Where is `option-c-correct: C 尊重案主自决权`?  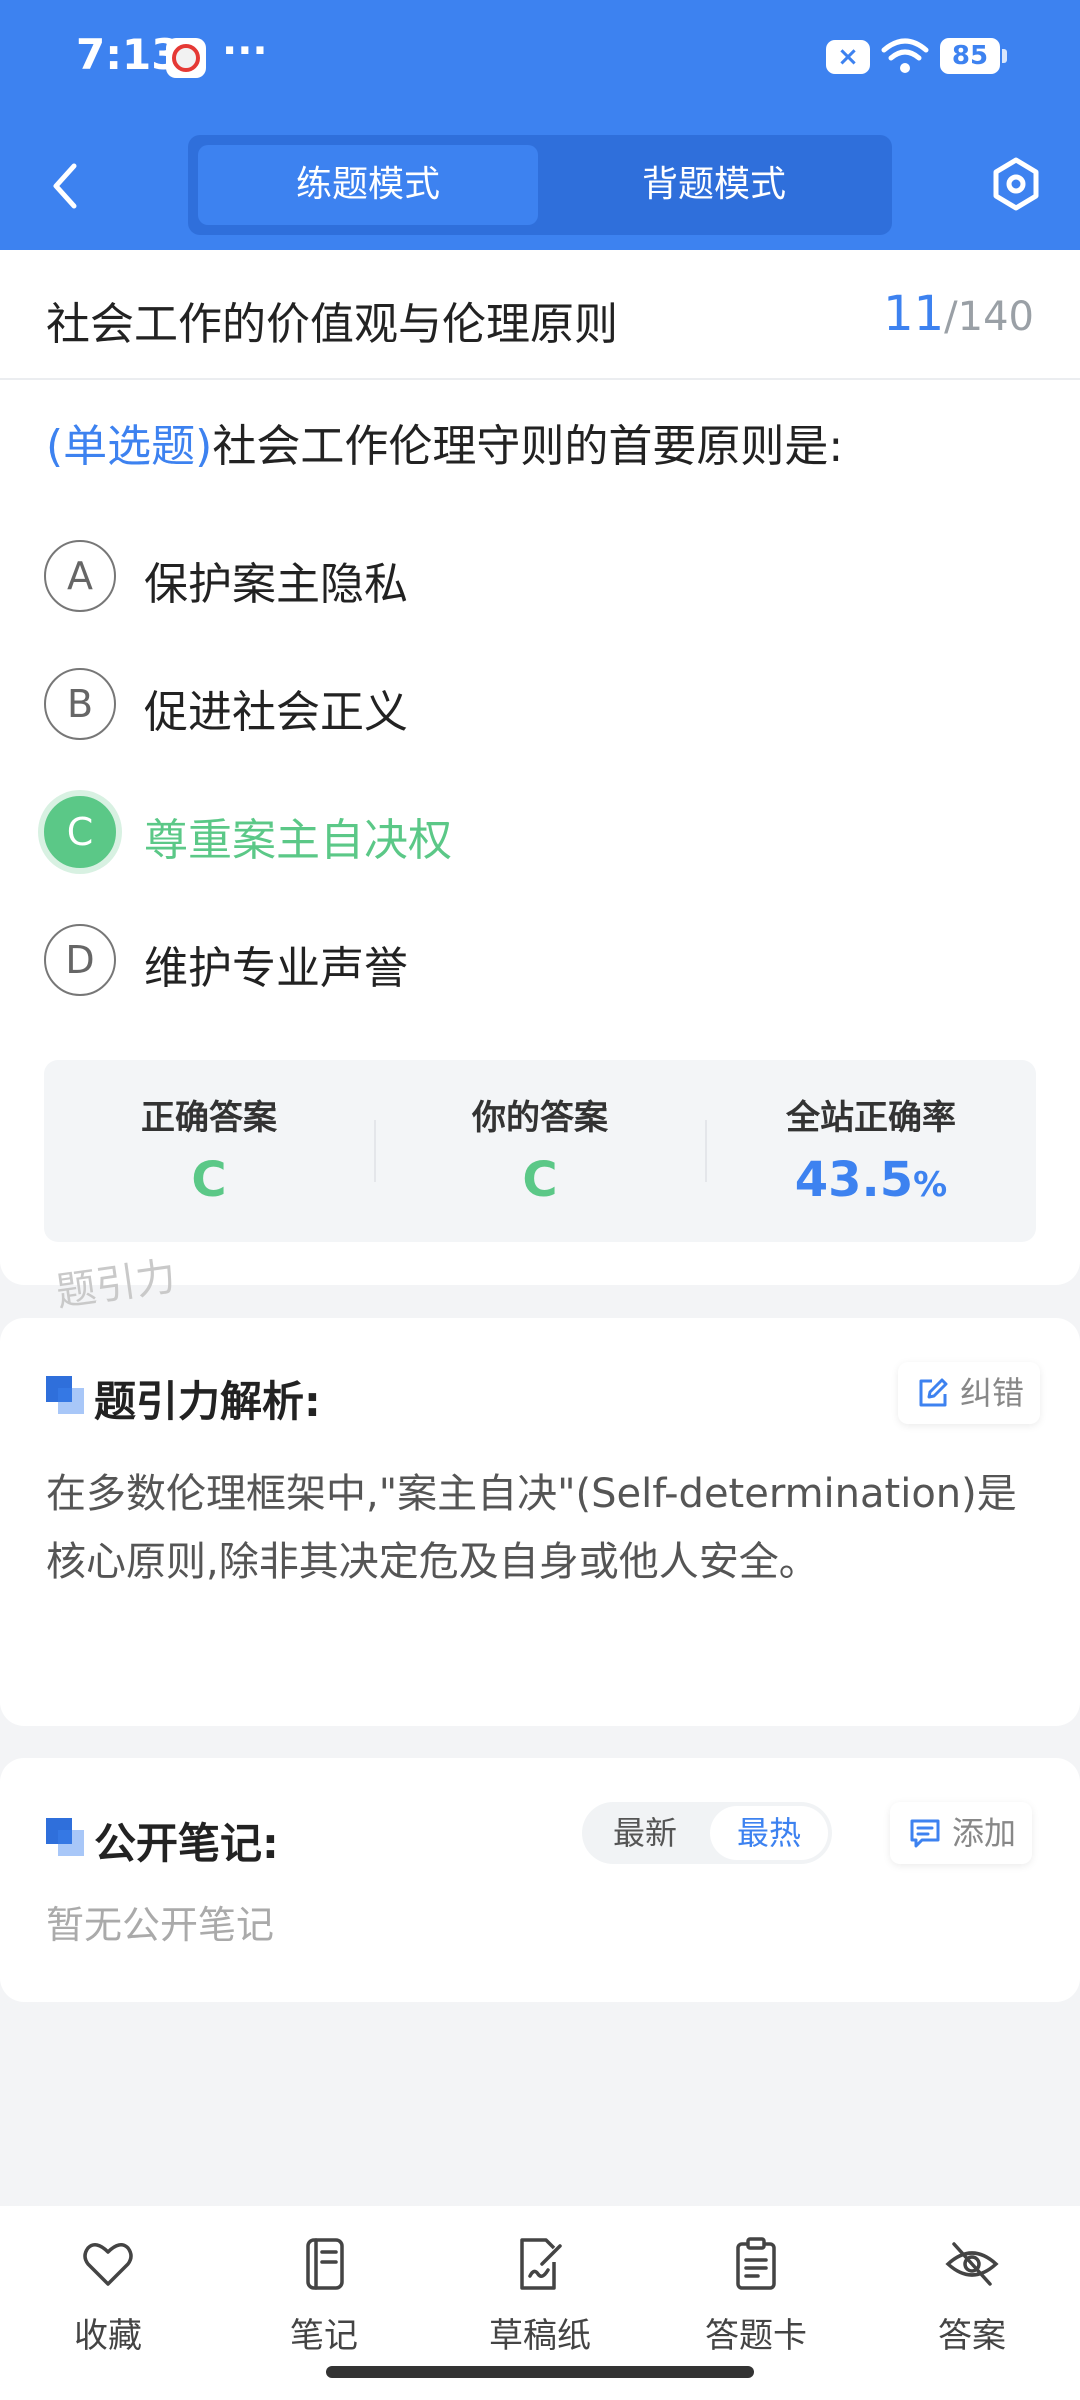 option-c-correct: C 尊重案主自决权 is located at coordinates (534, 832).